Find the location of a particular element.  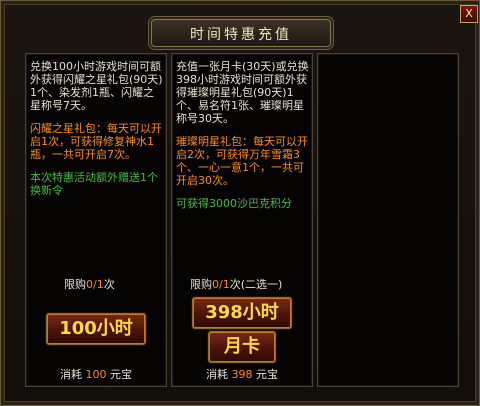

buy-100-hours-button: 100小时 is located at coordinates (96, 329).